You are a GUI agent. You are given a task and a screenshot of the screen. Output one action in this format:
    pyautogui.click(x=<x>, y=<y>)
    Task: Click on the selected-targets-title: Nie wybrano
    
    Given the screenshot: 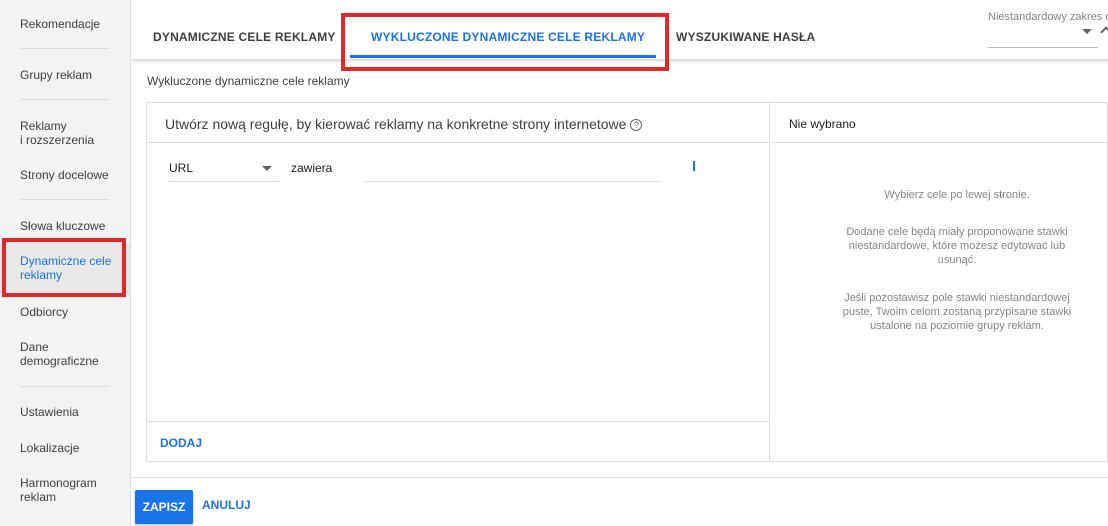 What is the action you would take?
    pyautogui.click(x=822, y=124)
    